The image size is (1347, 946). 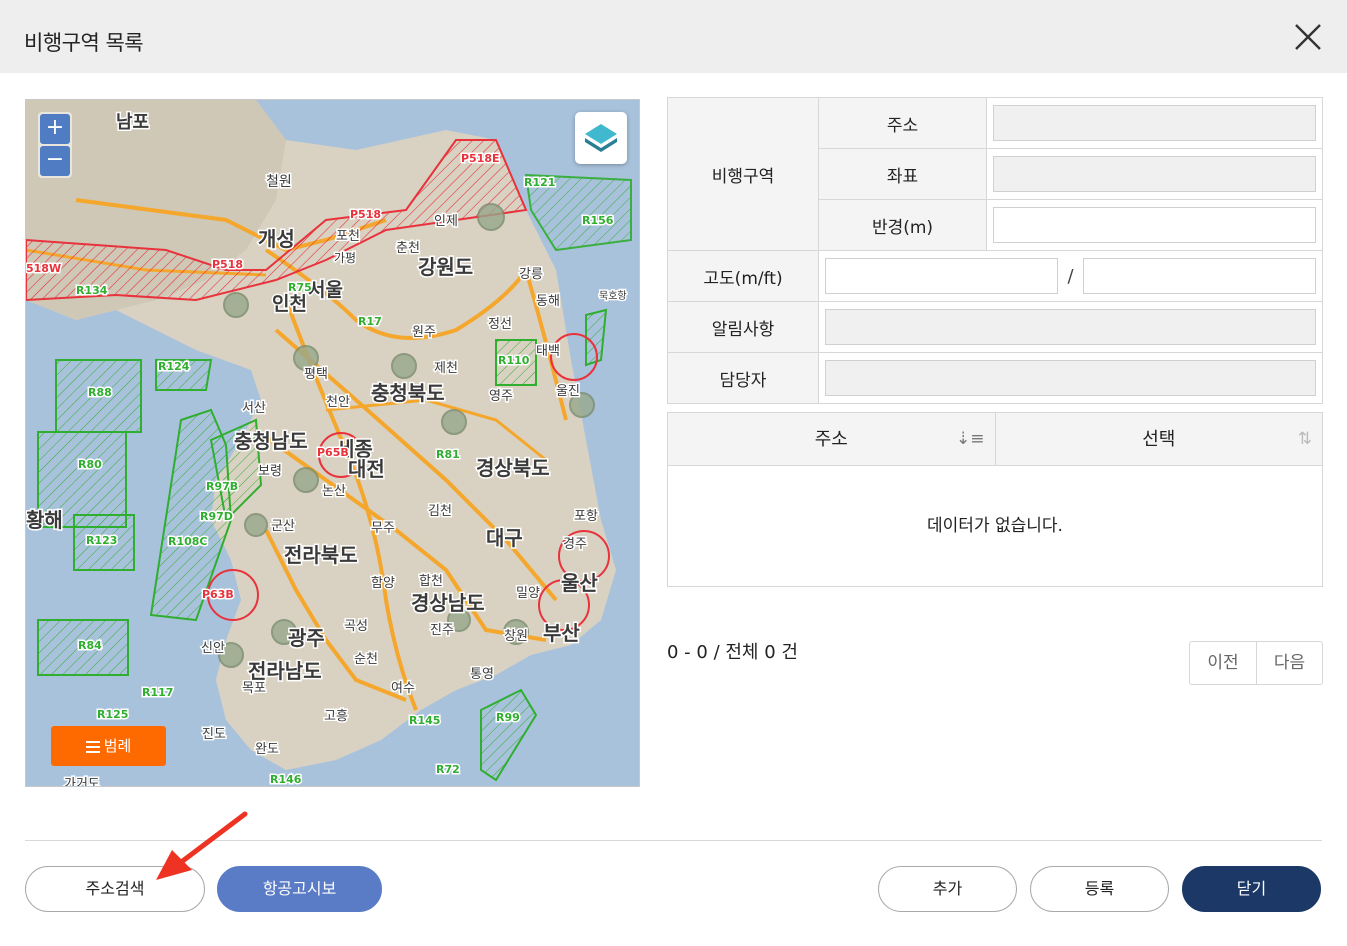 I want to click on airspace-zone-label: R110, so click(x=514, y=361).